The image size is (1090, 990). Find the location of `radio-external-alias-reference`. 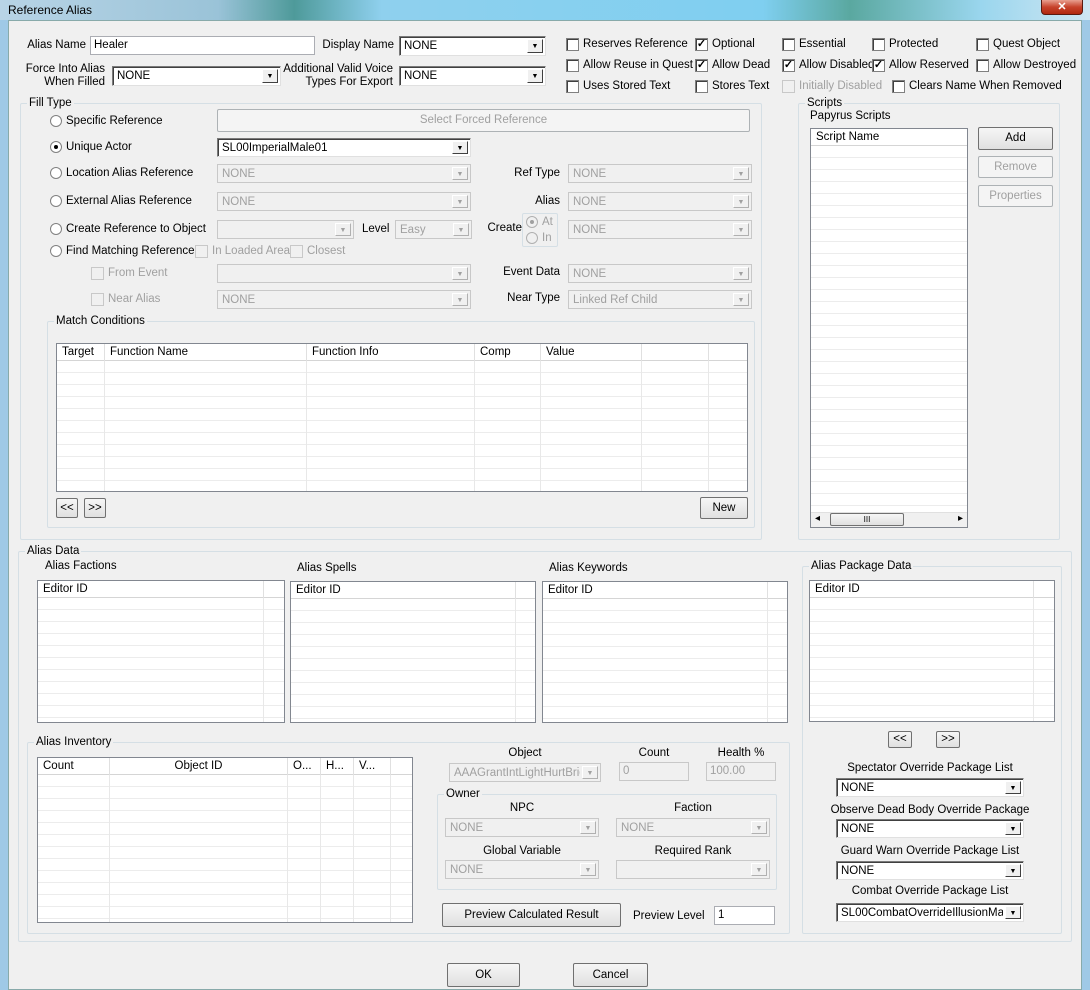

radio-external-alias-reference is located at coordinates (56, 201).